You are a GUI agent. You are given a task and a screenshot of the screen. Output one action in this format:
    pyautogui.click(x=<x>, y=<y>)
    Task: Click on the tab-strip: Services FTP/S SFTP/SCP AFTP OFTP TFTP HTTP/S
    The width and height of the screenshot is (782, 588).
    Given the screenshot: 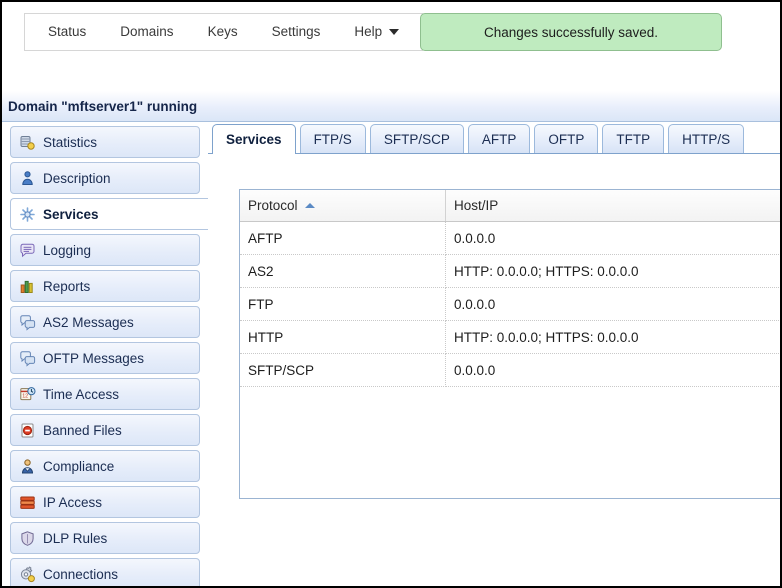 What is the action you would take?
    pyautogui.click(x=494, y=138)
    